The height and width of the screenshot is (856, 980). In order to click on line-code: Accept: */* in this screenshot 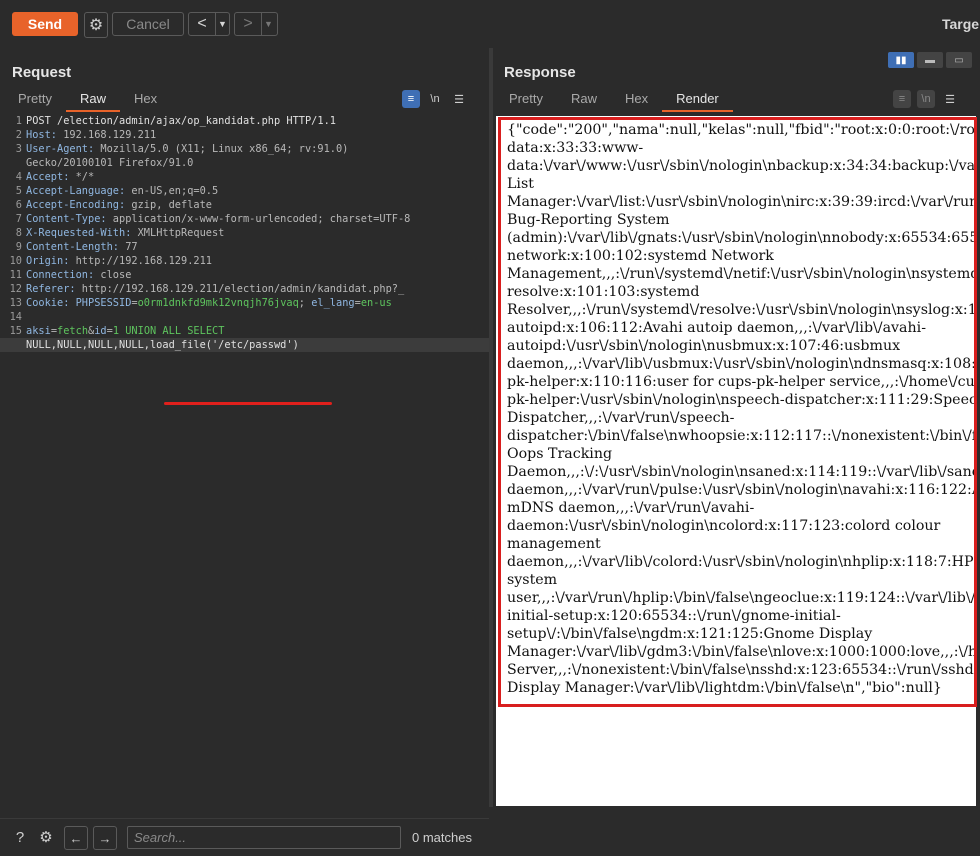, I will do `click(60, 177)`.